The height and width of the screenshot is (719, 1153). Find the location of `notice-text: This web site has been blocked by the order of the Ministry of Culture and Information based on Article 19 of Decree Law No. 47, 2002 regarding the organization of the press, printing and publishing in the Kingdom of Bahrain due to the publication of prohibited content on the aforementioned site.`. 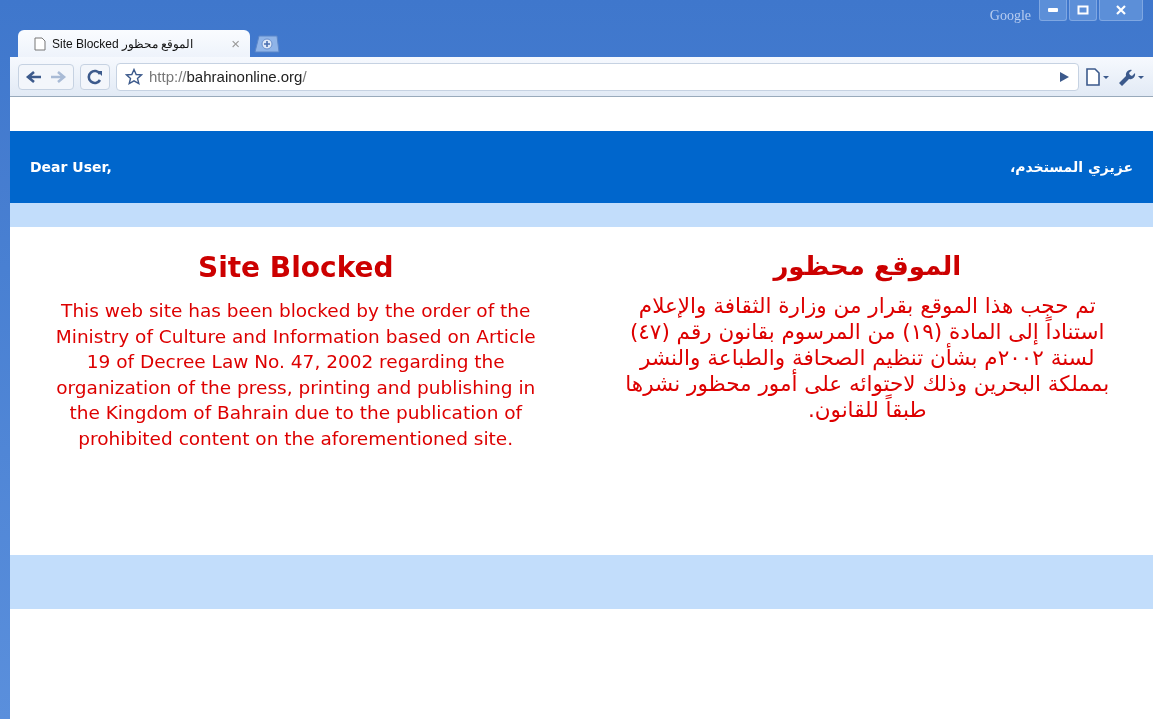

notice-text: This web site has been blocked by the order of the Ministry of Culture and Information based on Article 19 of Decree Law No. 47, 2002 regarding the organization of the press, printing and publishing in the Kingdom of Bahrain due to the publication of prohibited content on the aforementioned site. is located at coordinates (295, 375).